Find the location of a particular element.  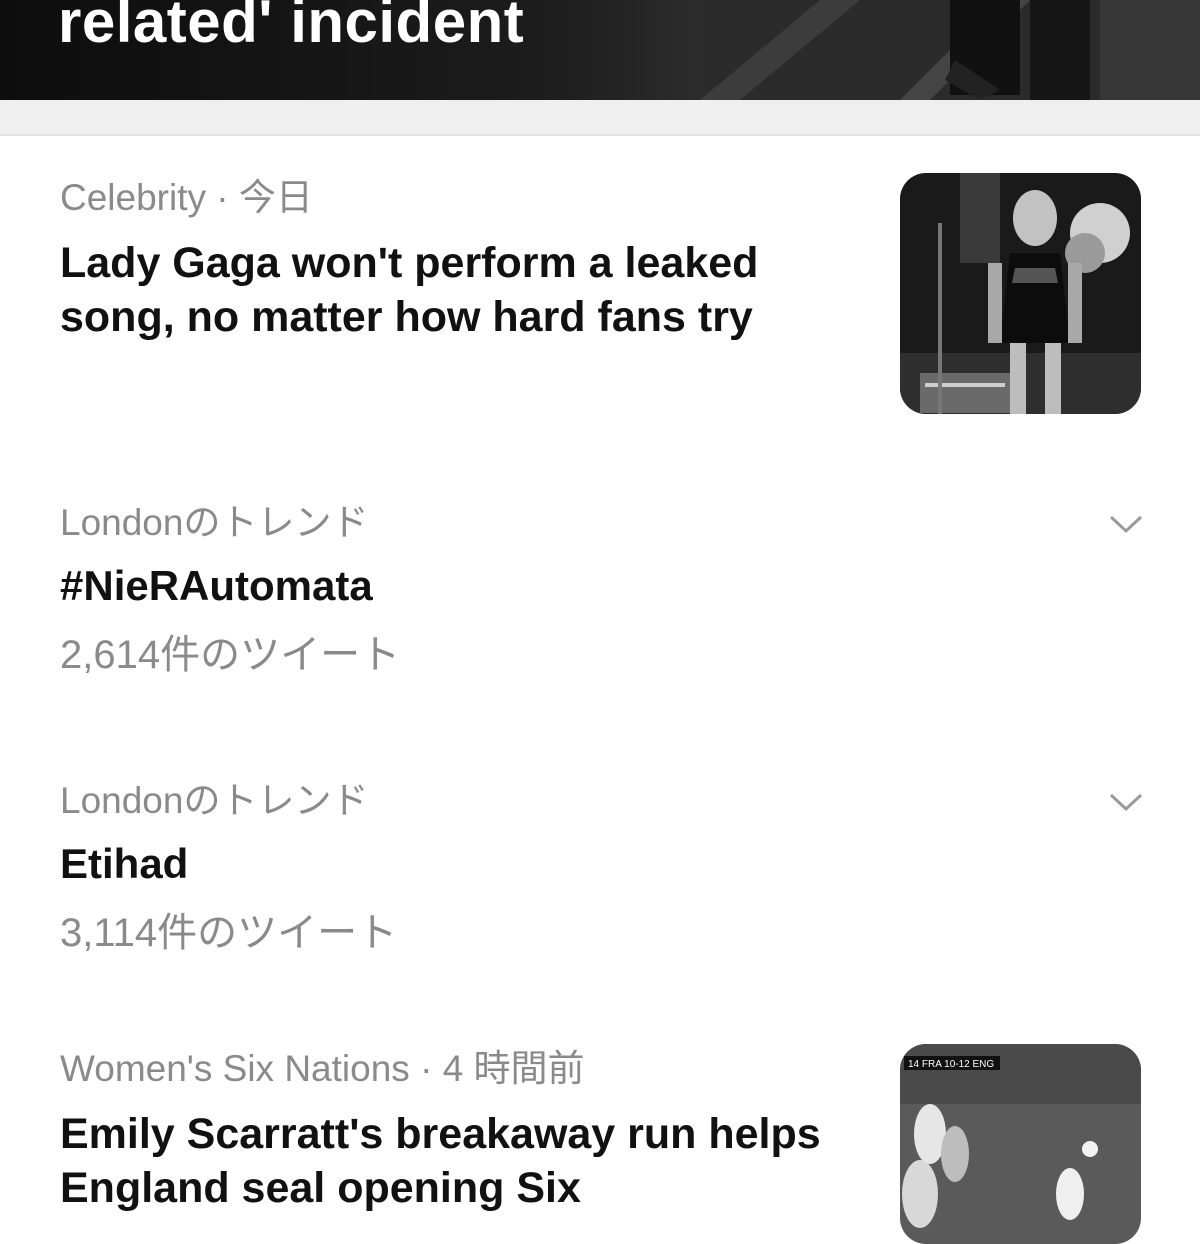

story-meta: Women's Six Nations · 4 時間前 is located at coordinates (322, 1069).